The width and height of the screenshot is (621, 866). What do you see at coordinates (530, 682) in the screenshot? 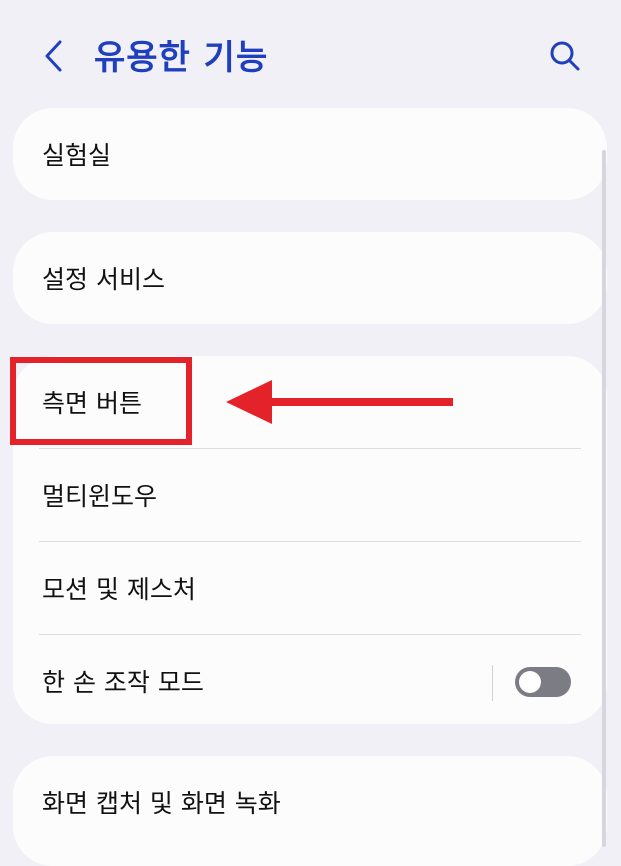
I see `toggle-knob` at bounding box center [530, 682].